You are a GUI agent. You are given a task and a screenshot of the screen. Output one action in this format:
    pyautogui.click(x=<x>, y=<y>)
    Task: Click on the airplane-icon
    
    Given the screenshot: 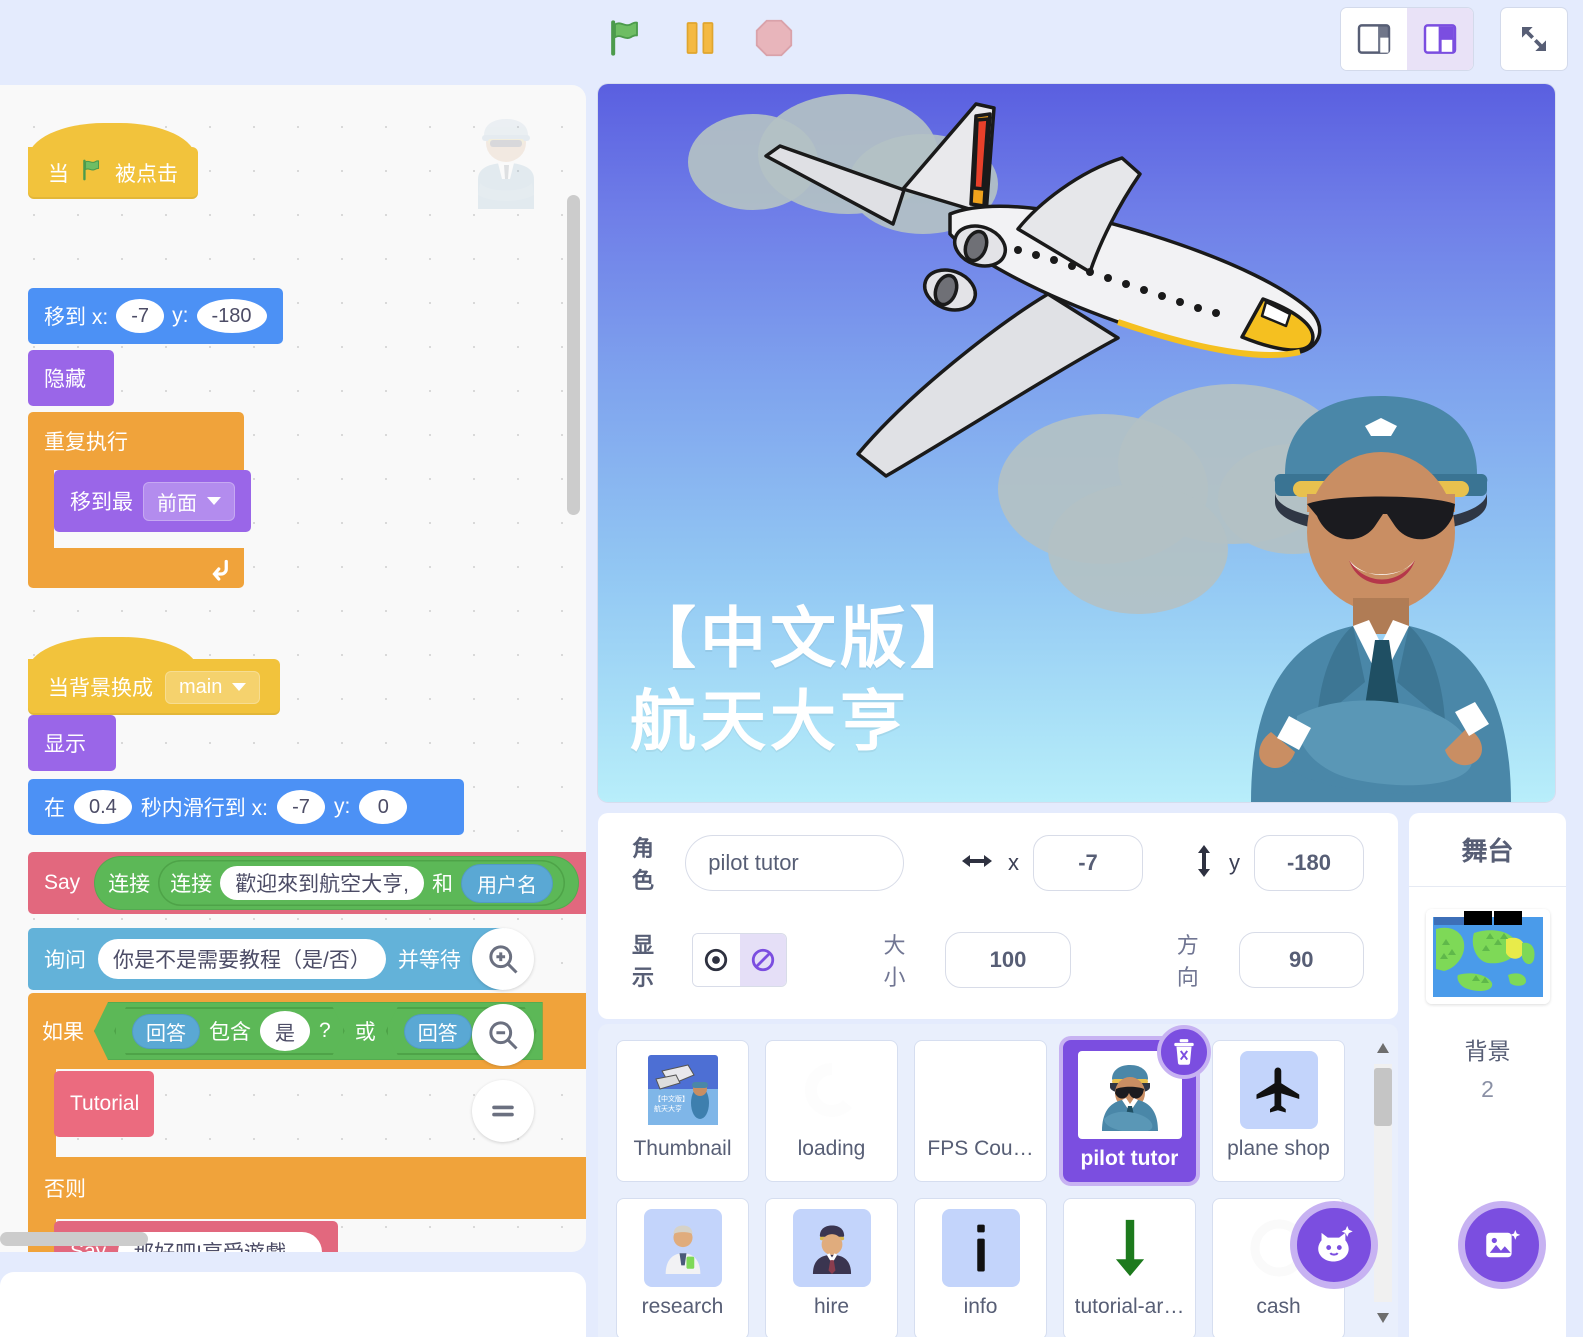 What is the action you would take?
    pyautogui.click(x=1278, y=1090)
    